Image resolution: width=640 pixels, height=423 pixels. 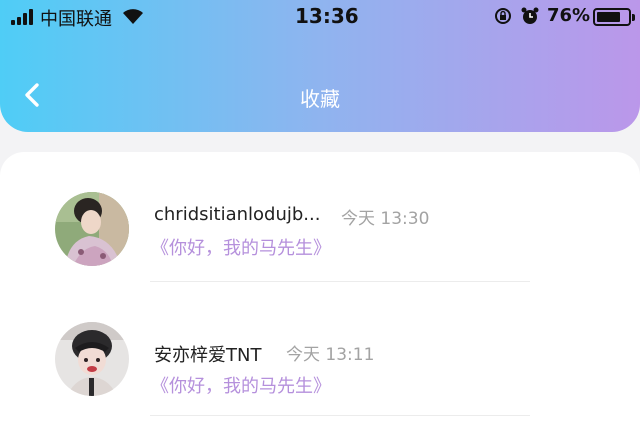 I want to click on favorite-user-name: 安亦梓爱TNT, so click(x=208, y=355).